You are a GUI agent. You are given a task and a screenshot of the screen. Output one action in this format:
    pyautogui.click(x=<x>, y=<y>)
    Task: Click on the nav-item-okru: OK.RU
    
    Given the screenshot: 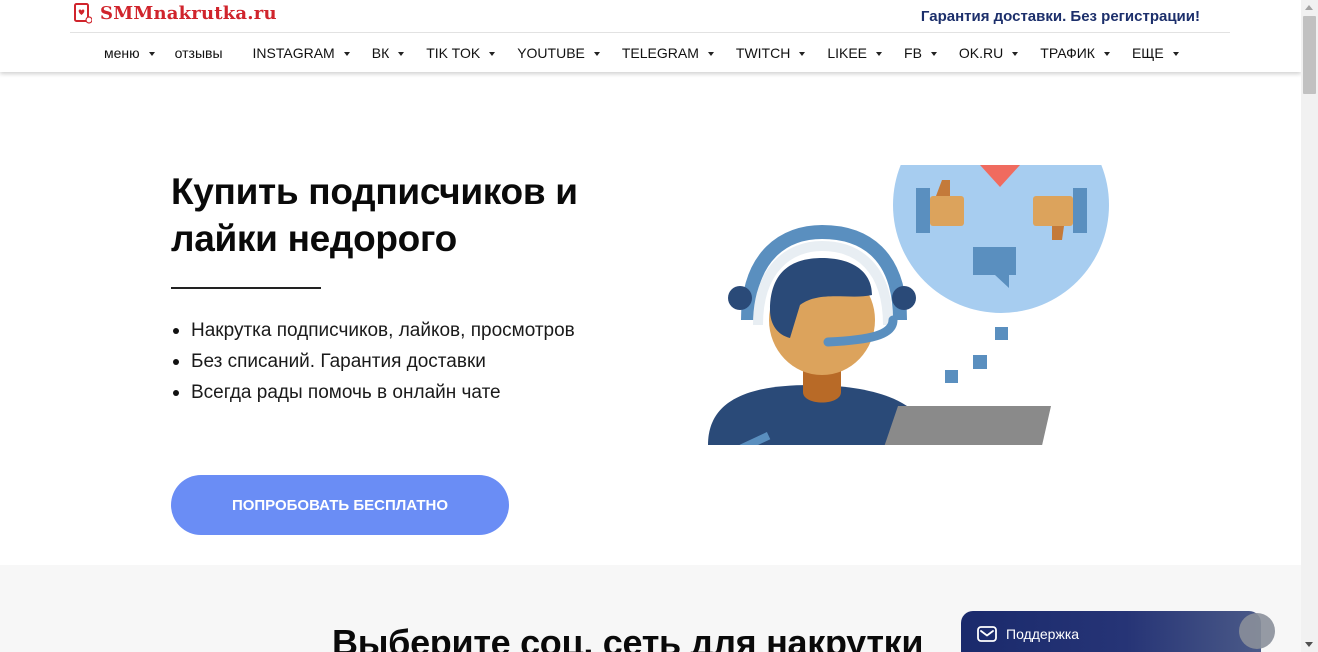 What is the action you would take?
    pyautogui.click(x=988, y=53)
    